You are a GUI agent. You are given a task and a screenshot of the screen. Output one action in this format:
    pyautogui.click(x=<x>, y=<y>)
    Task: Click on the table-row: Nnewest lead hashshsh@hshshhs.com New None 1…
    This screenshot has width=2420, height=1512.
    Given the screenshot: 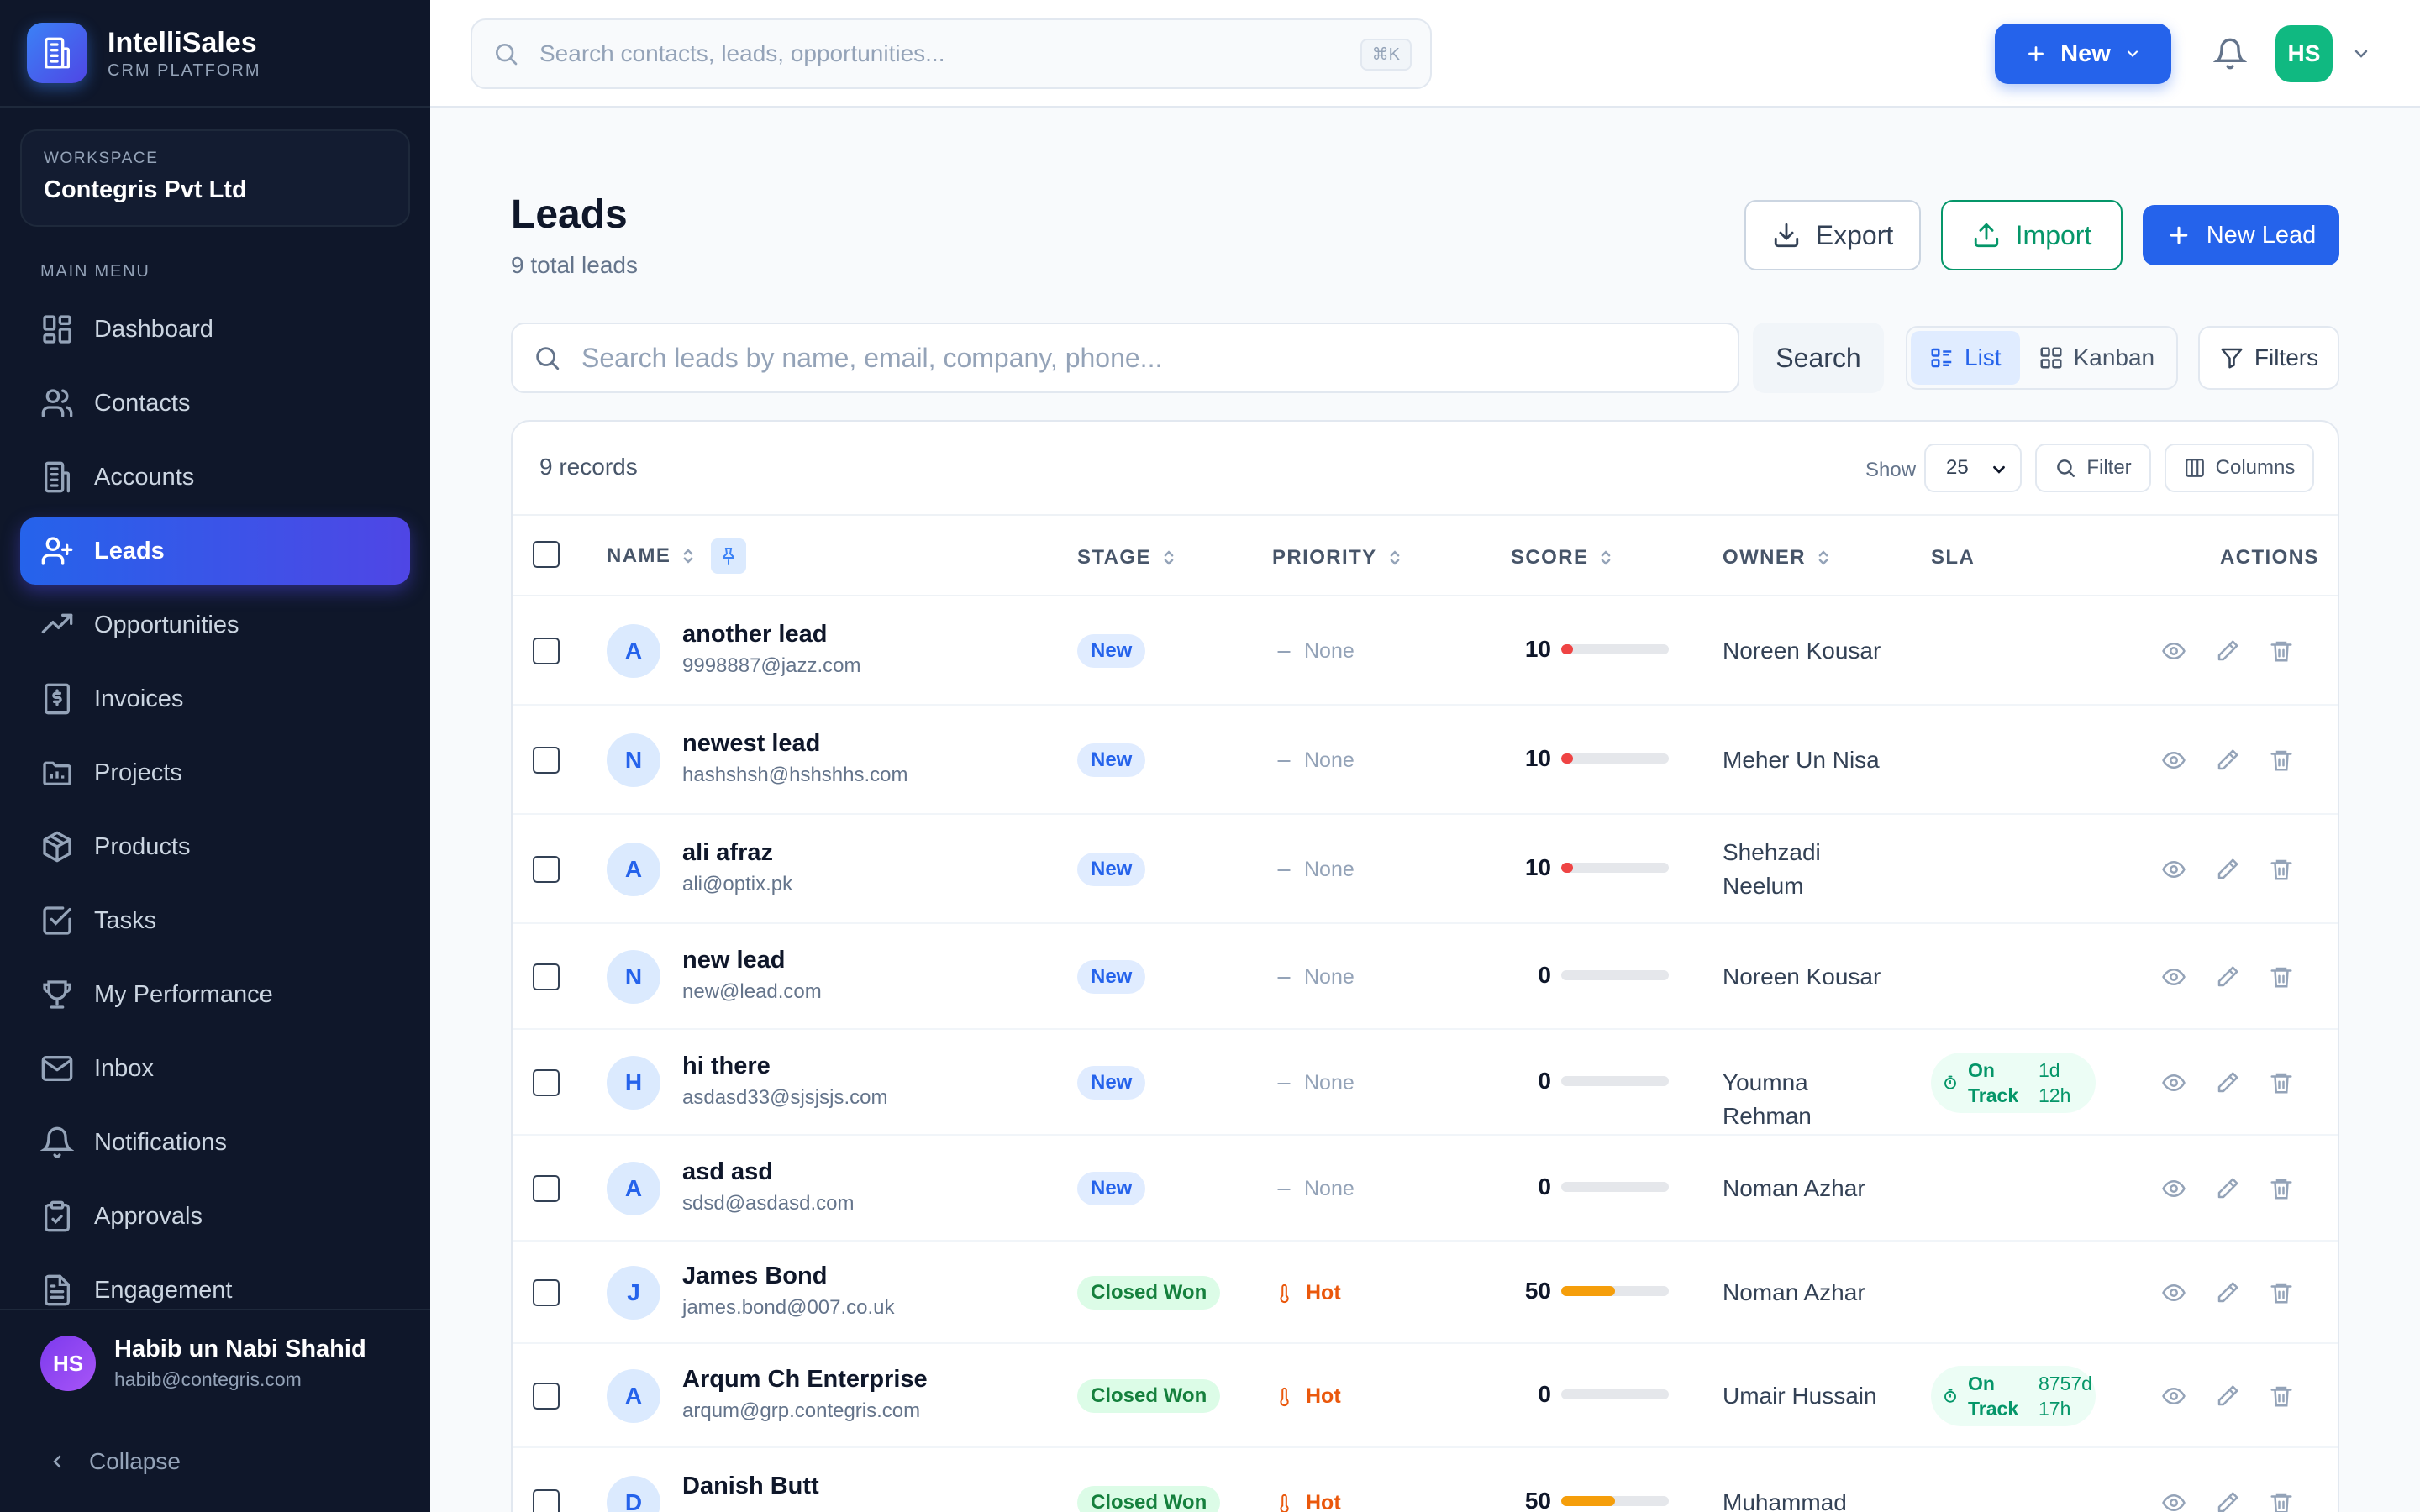 What is the action you would take?
    pyautogui.click(x=1425, y=760)
    